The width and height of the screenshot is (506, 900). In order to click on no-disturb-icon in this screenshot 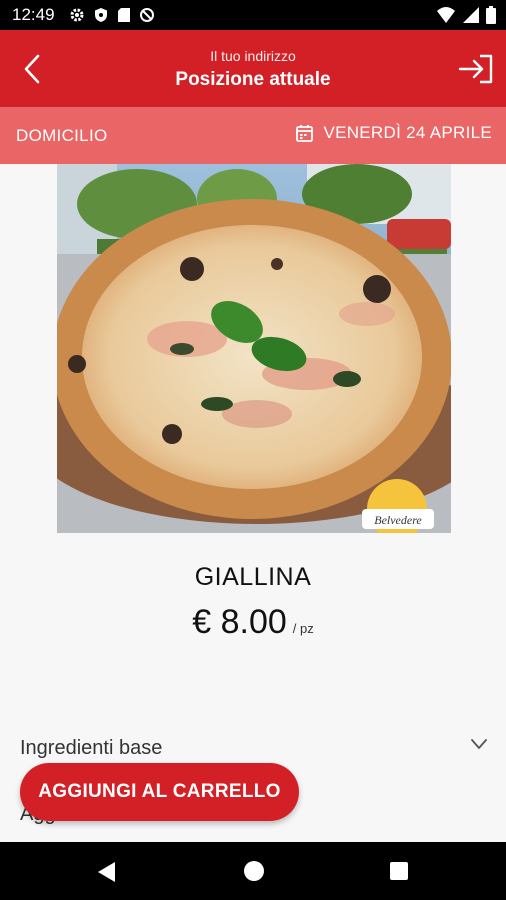, I will do `click(146, 15)`.